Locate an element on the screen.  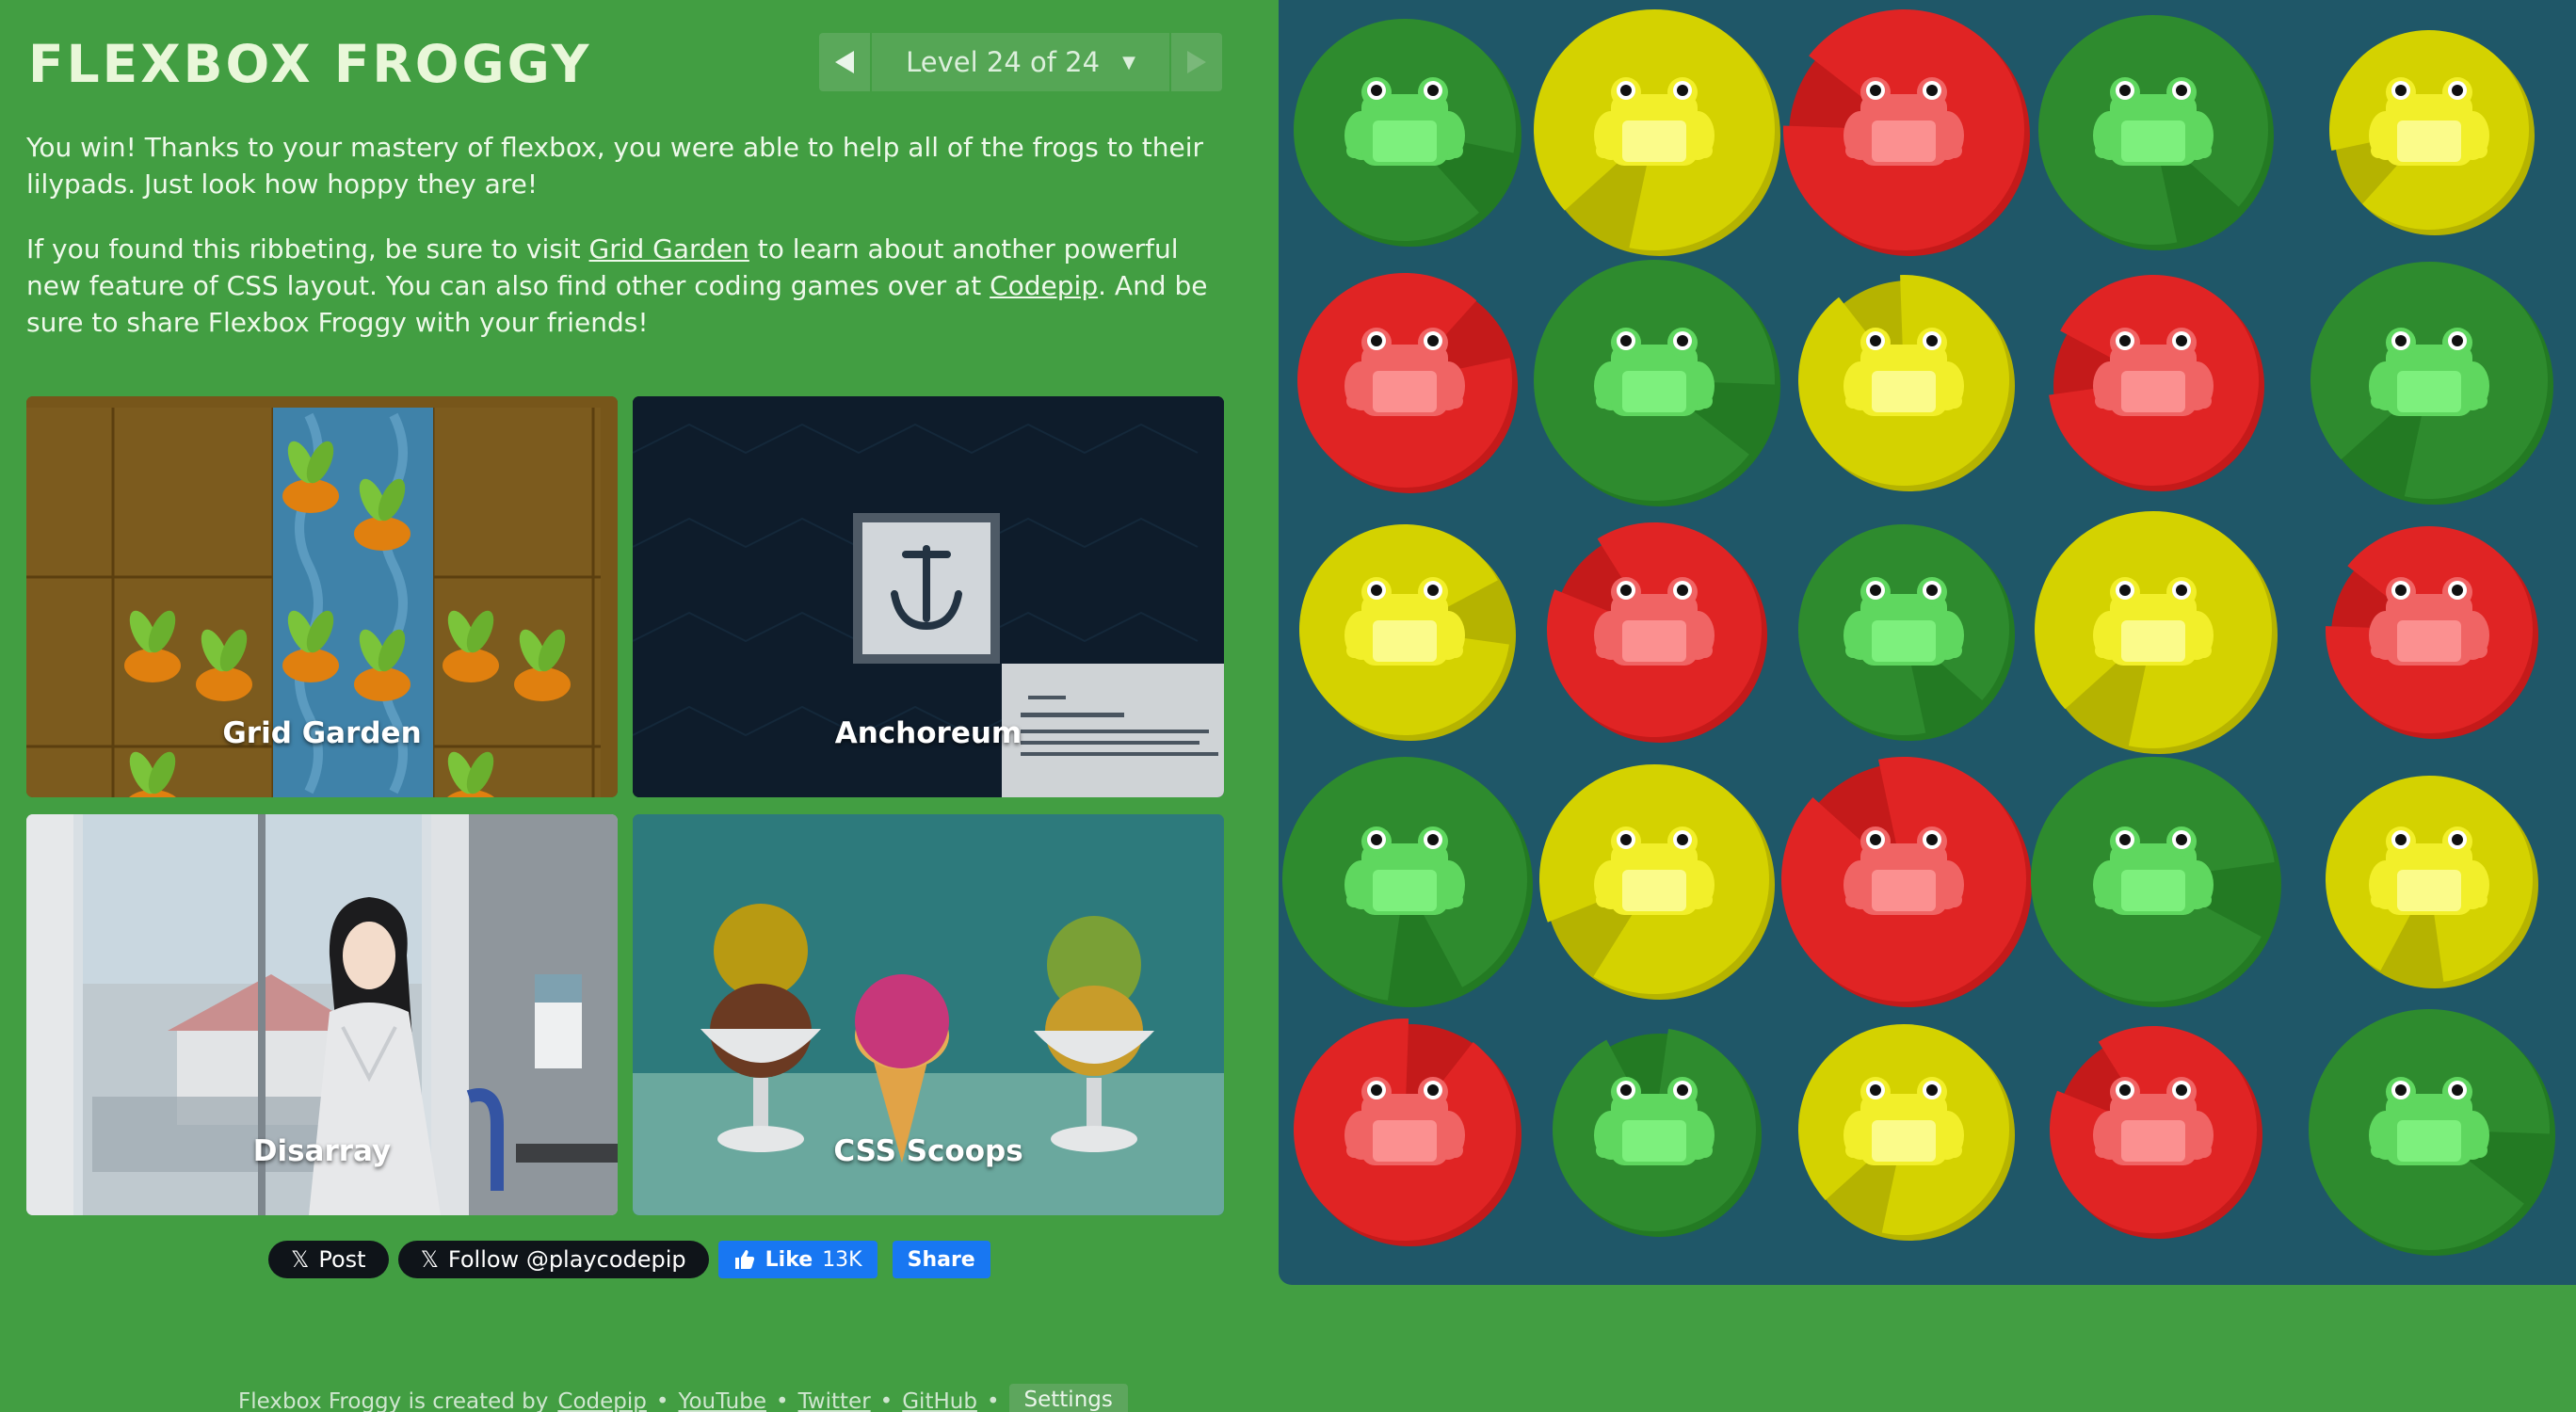
x-post-button: 𝕏 Post is located at coordinates (328, 1259).